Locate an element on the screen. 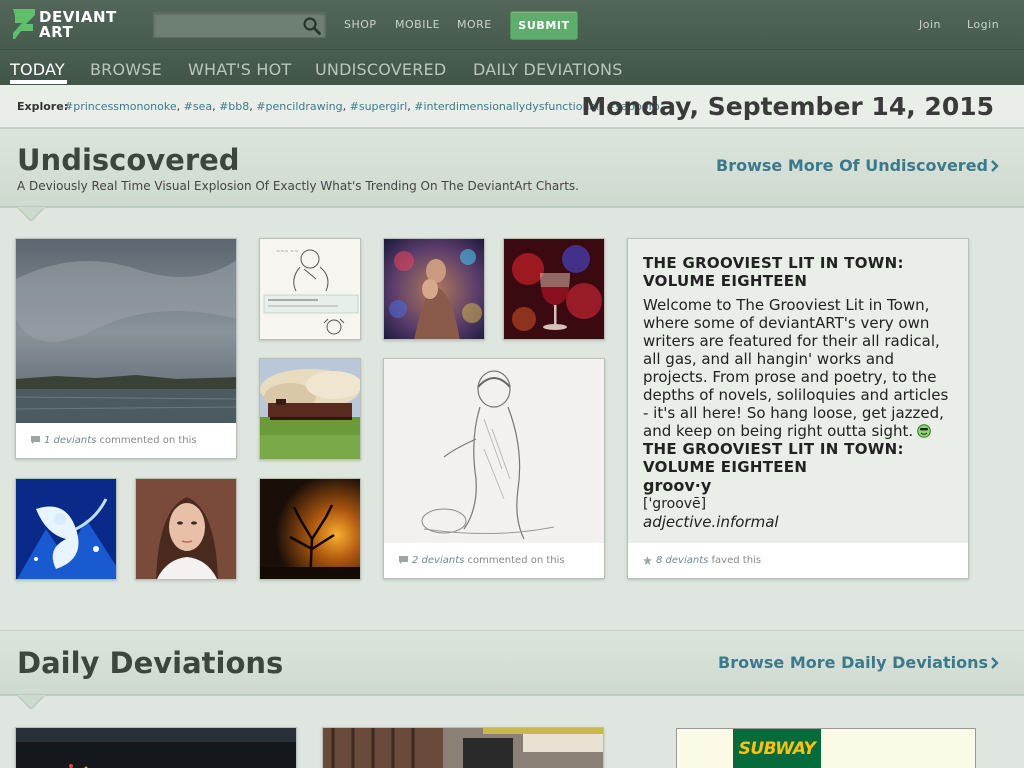 This screenshot has width=1024, height=768. thumbnail-painted-couple is located at coordinates (434, 289).